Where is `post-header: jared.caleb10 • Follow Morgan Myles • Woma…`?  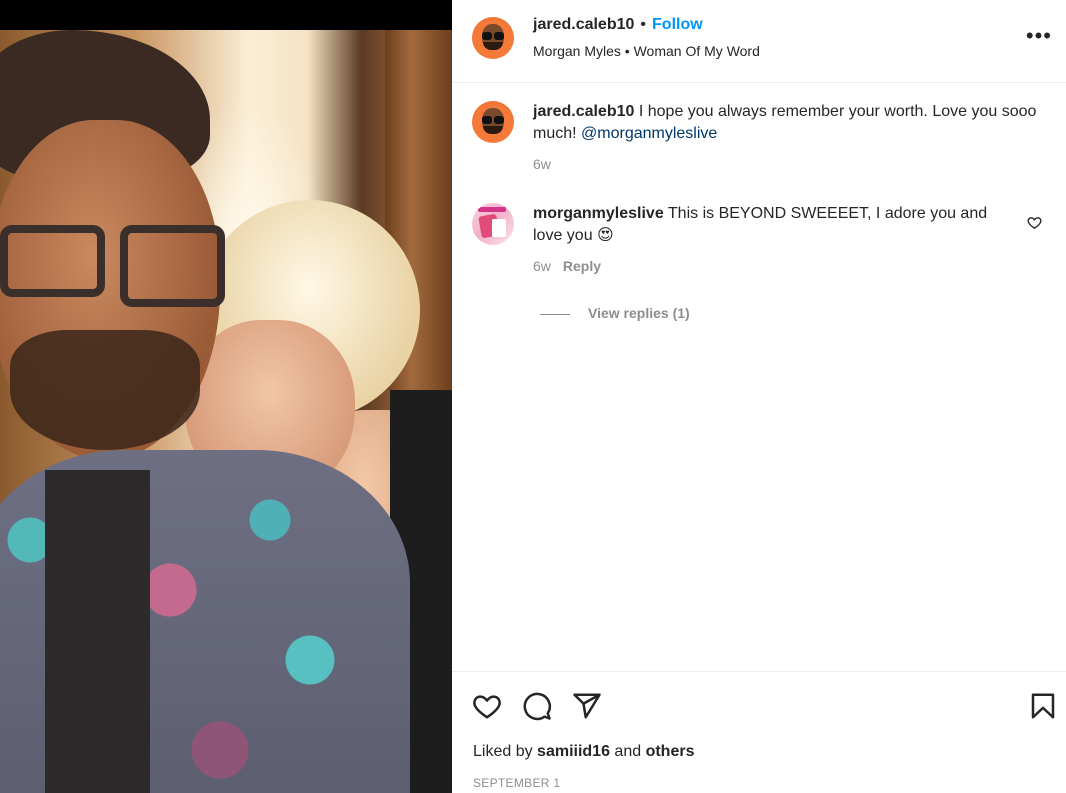 post-header: jared.caleb10 • Follow Morgan Myles • Woma… is located at coordinates (759, 41).